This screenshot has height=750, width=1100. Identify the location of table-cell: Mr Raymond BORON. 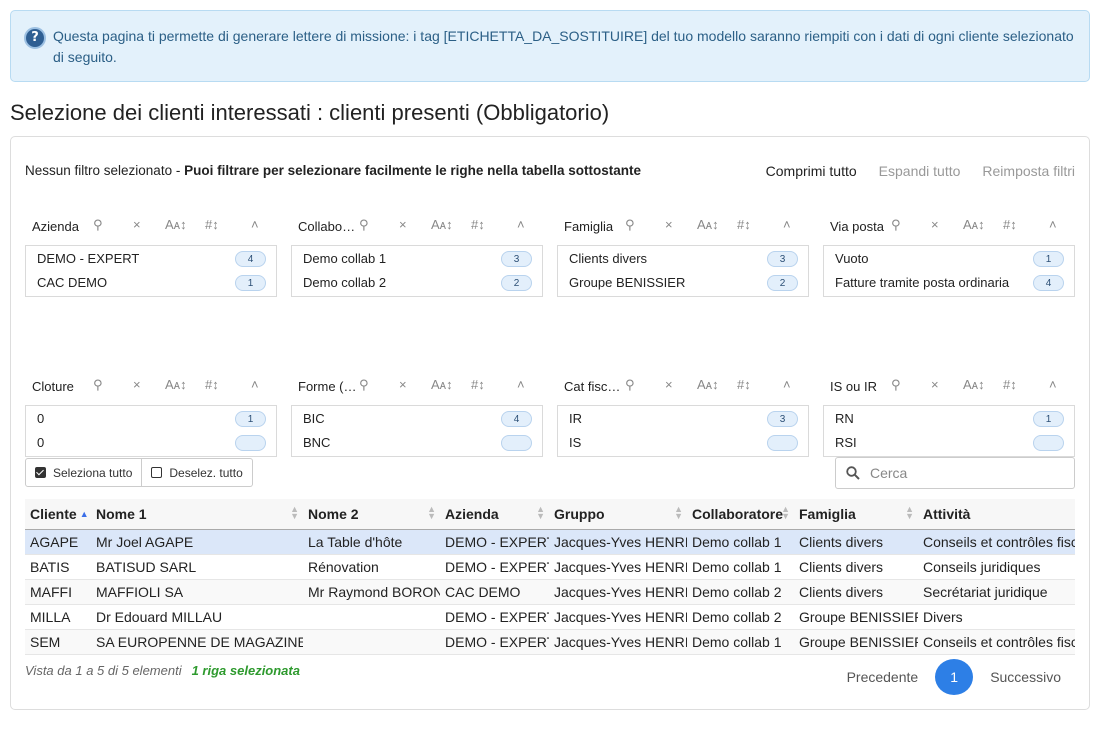
(371, 592).